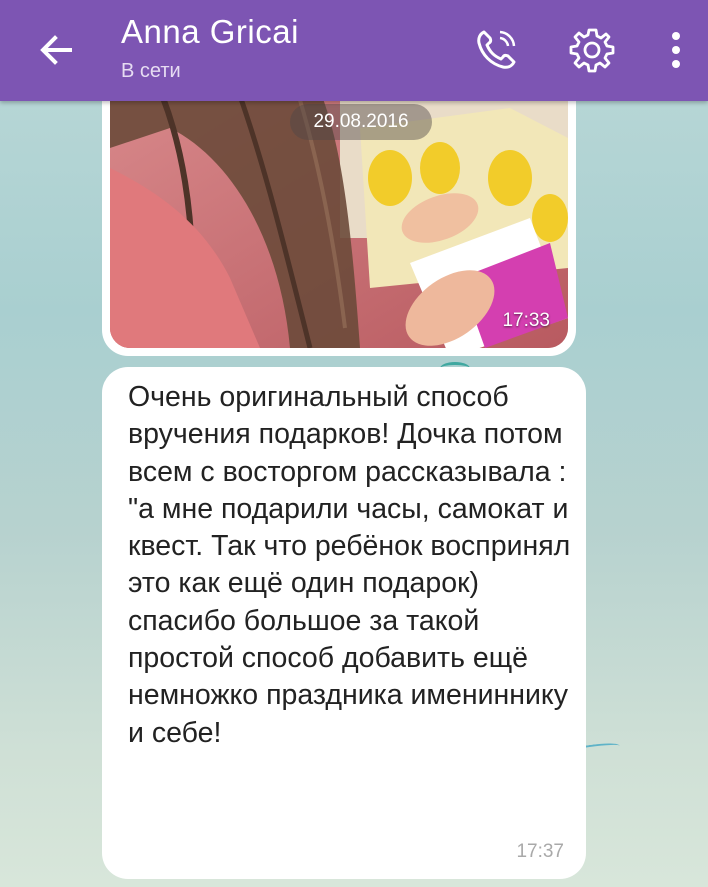  What do you see at coordinates (540, 851) in the screenshot?
I see `text-message-time: 17:37` at bounding box center [540, 851].